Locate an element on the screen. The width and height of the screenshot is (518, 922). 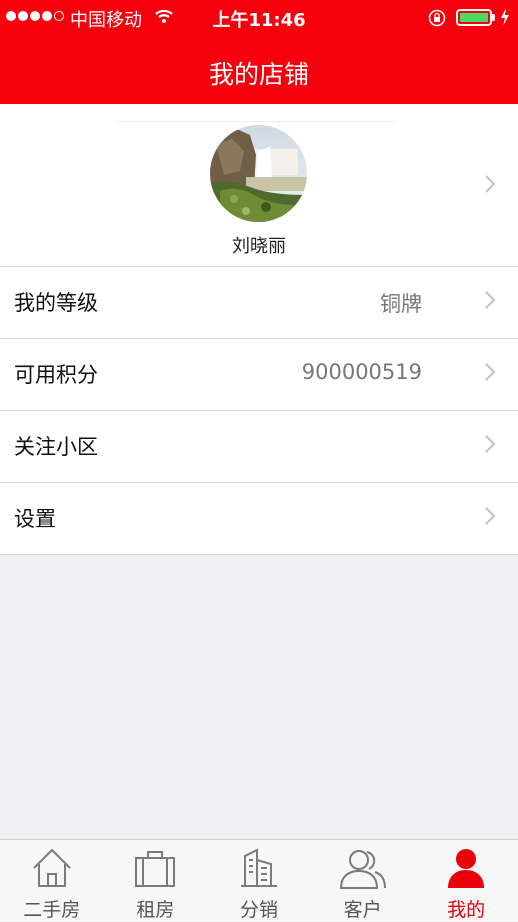
tab-distribution: 分销 is located at coordinates (259, 880).